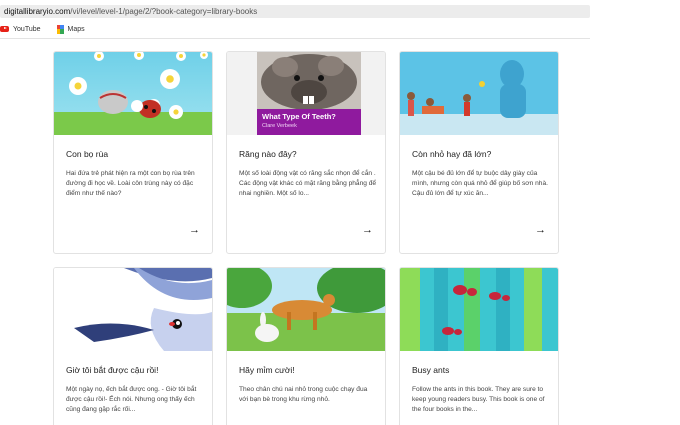  I want to click on bookmark-maps: Maps, so click(70, 29).